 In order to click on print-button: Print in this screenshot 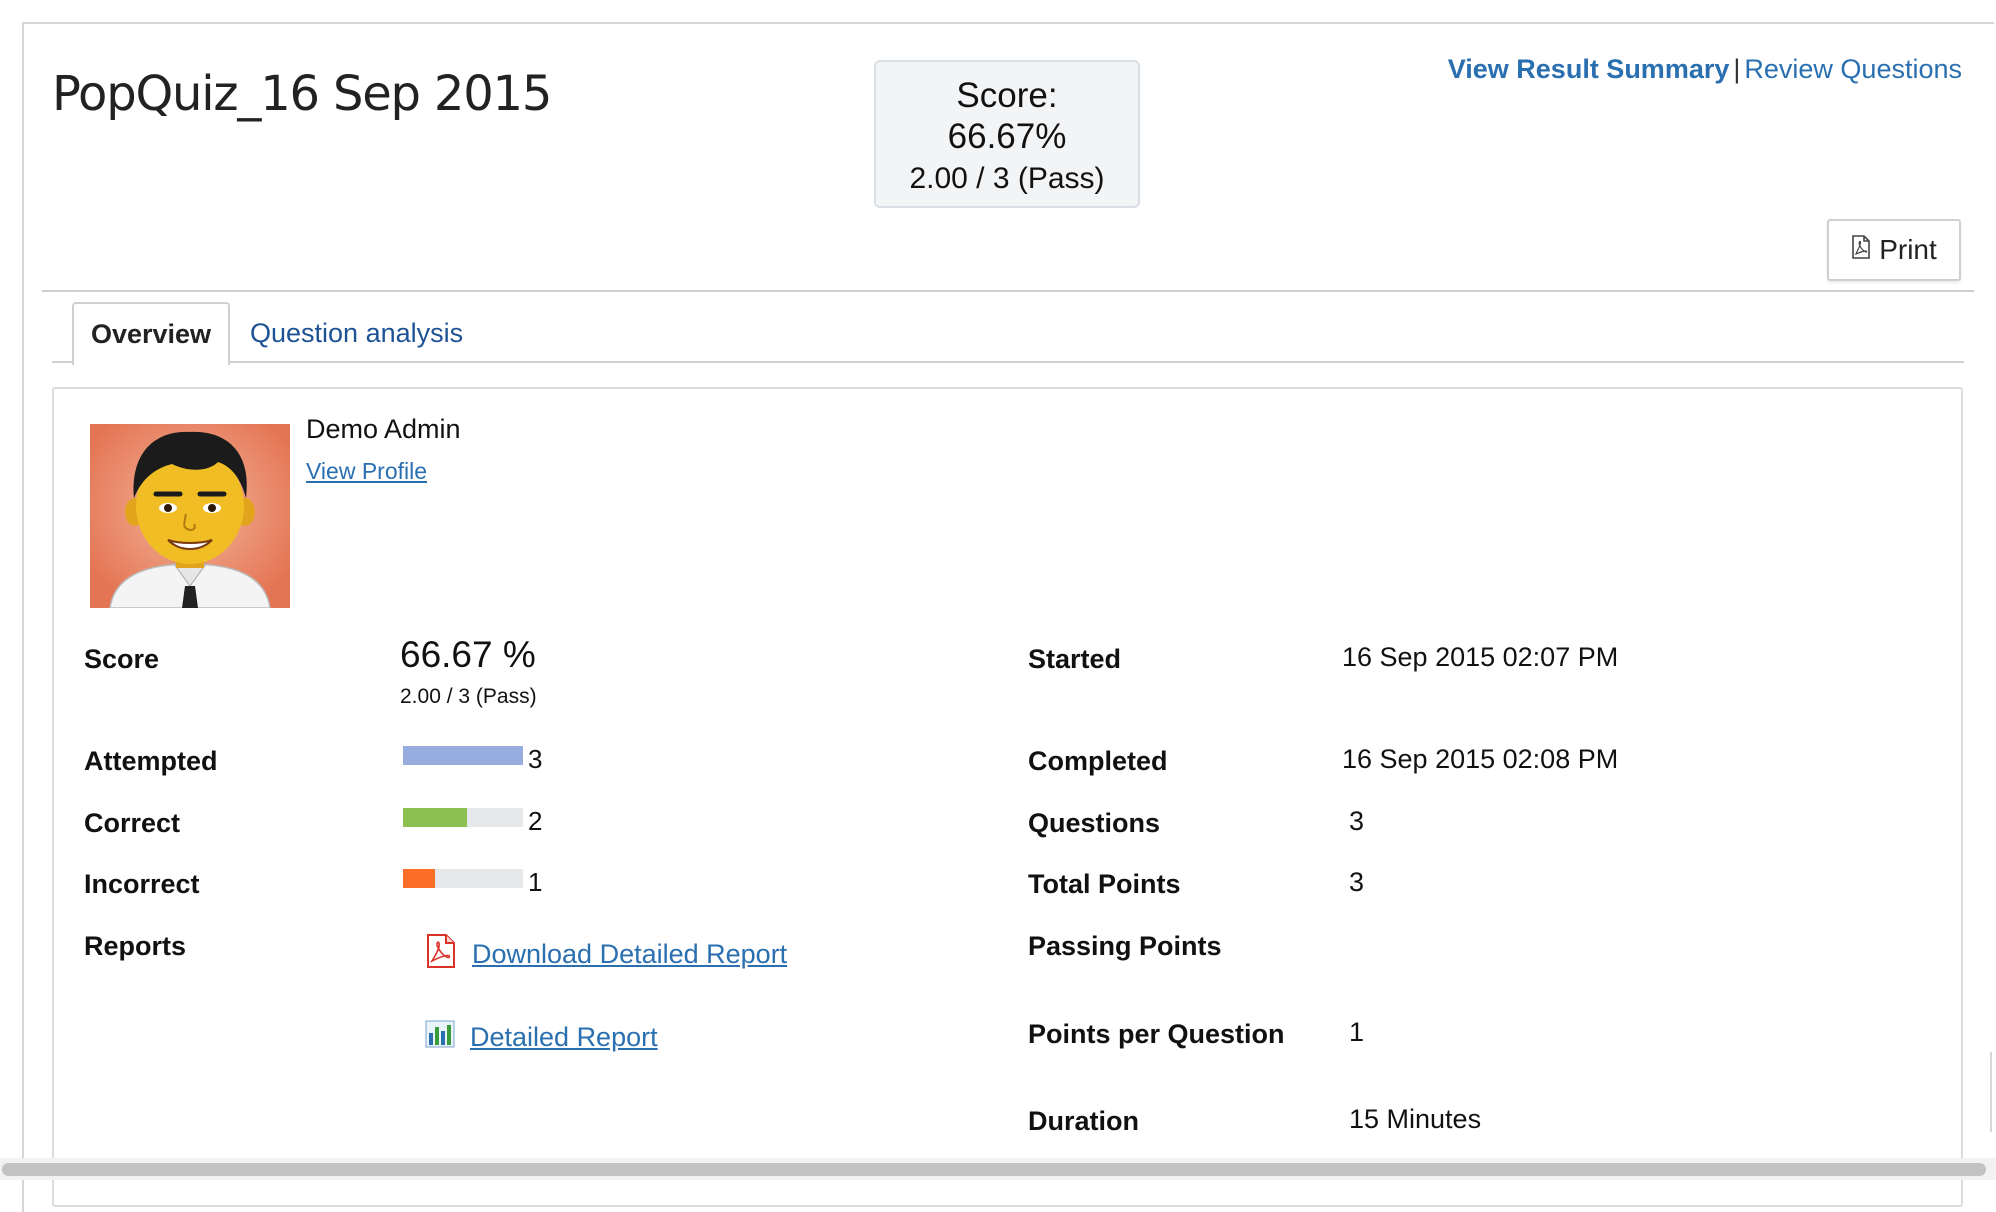, I will do `click(1894, 250)`.